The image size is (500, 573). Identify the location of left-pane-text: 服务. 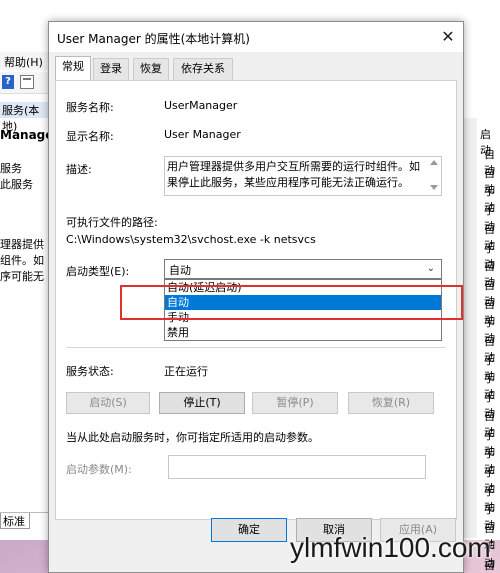
(11, 168).